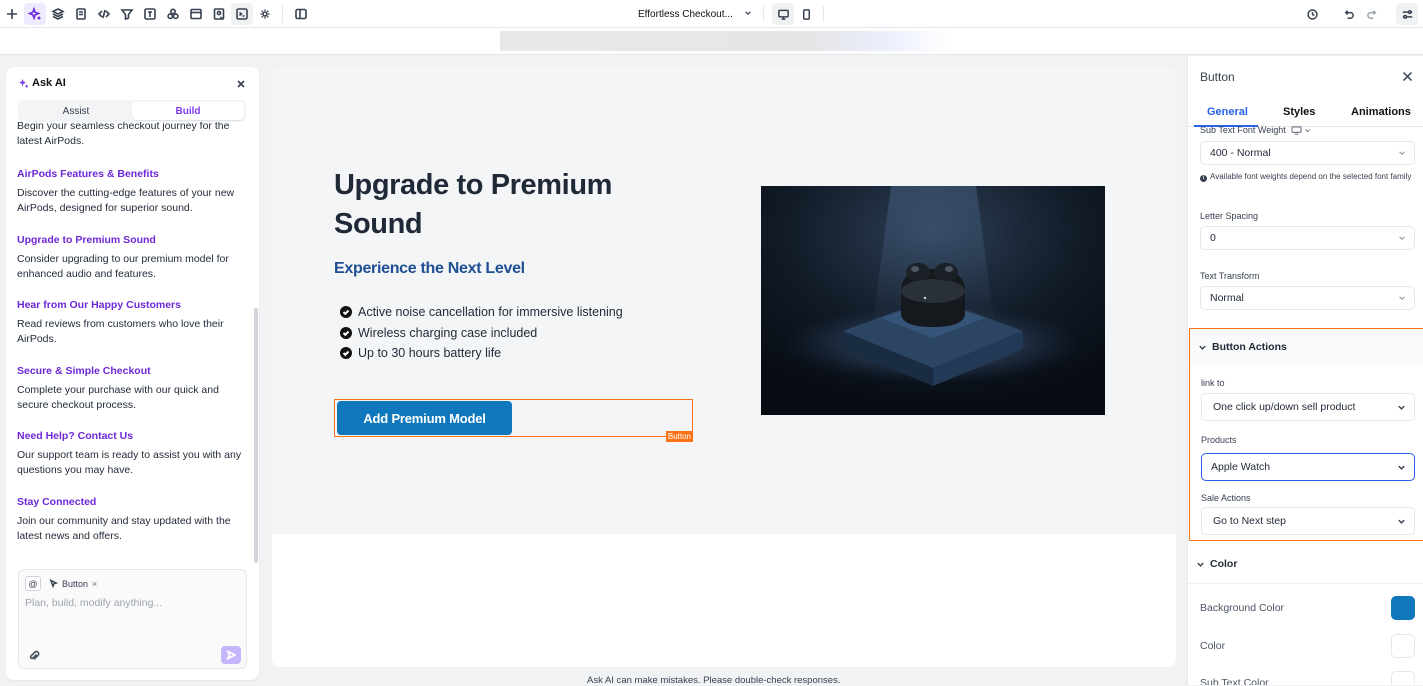 This screenshot has width=1423, height=686. Describe the element at coordinates (1217, 77) in the screenshot. I see `panel-title: Button` at that location.